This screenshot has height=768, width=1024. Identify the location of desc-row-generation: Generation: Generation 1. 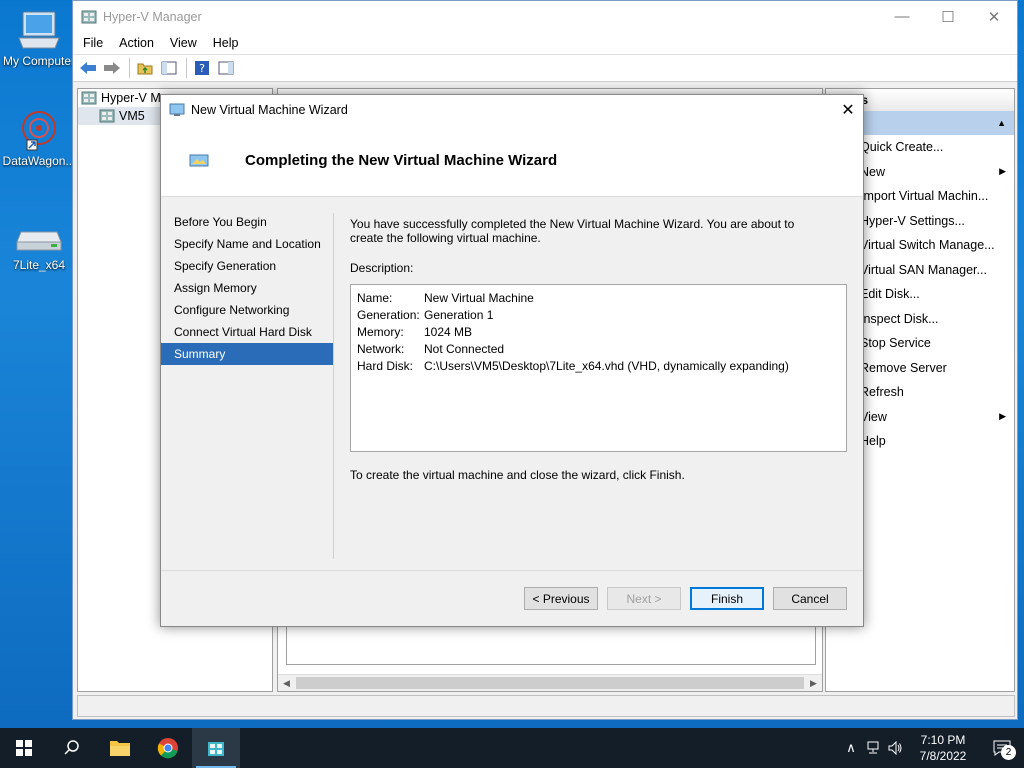
(598, 314).